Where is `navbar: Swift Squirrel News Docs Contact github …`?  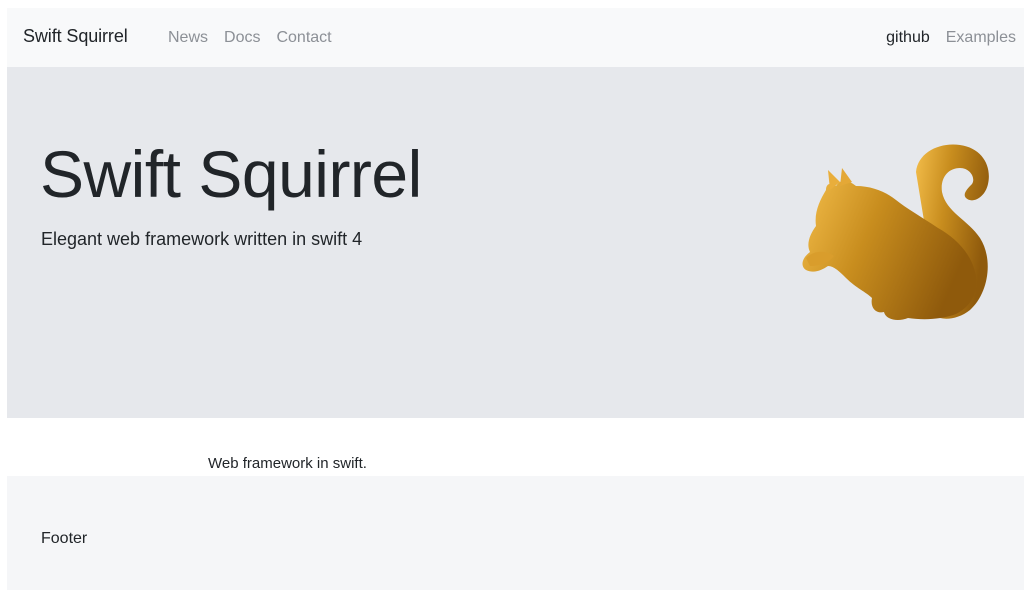
navbar: Swift Squirrel News Docs Contact github … is located at coordinates (515, 37).